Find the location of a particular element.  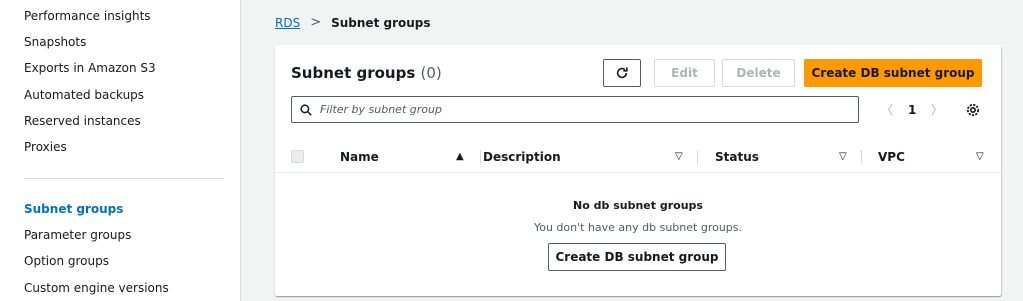

search-icon is located at coordinates (306, 109).